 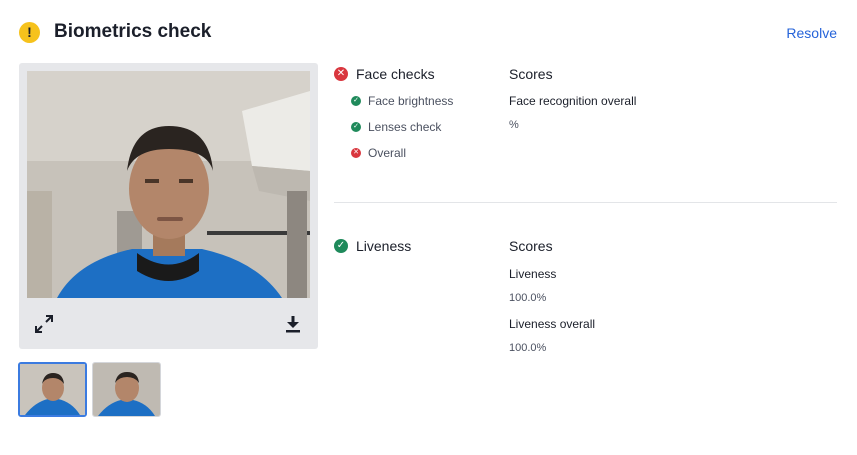 What do you see at coordinates (29, 32) in the screenshot?
I see `warning-icon: !` at bounding box center [29, 32].